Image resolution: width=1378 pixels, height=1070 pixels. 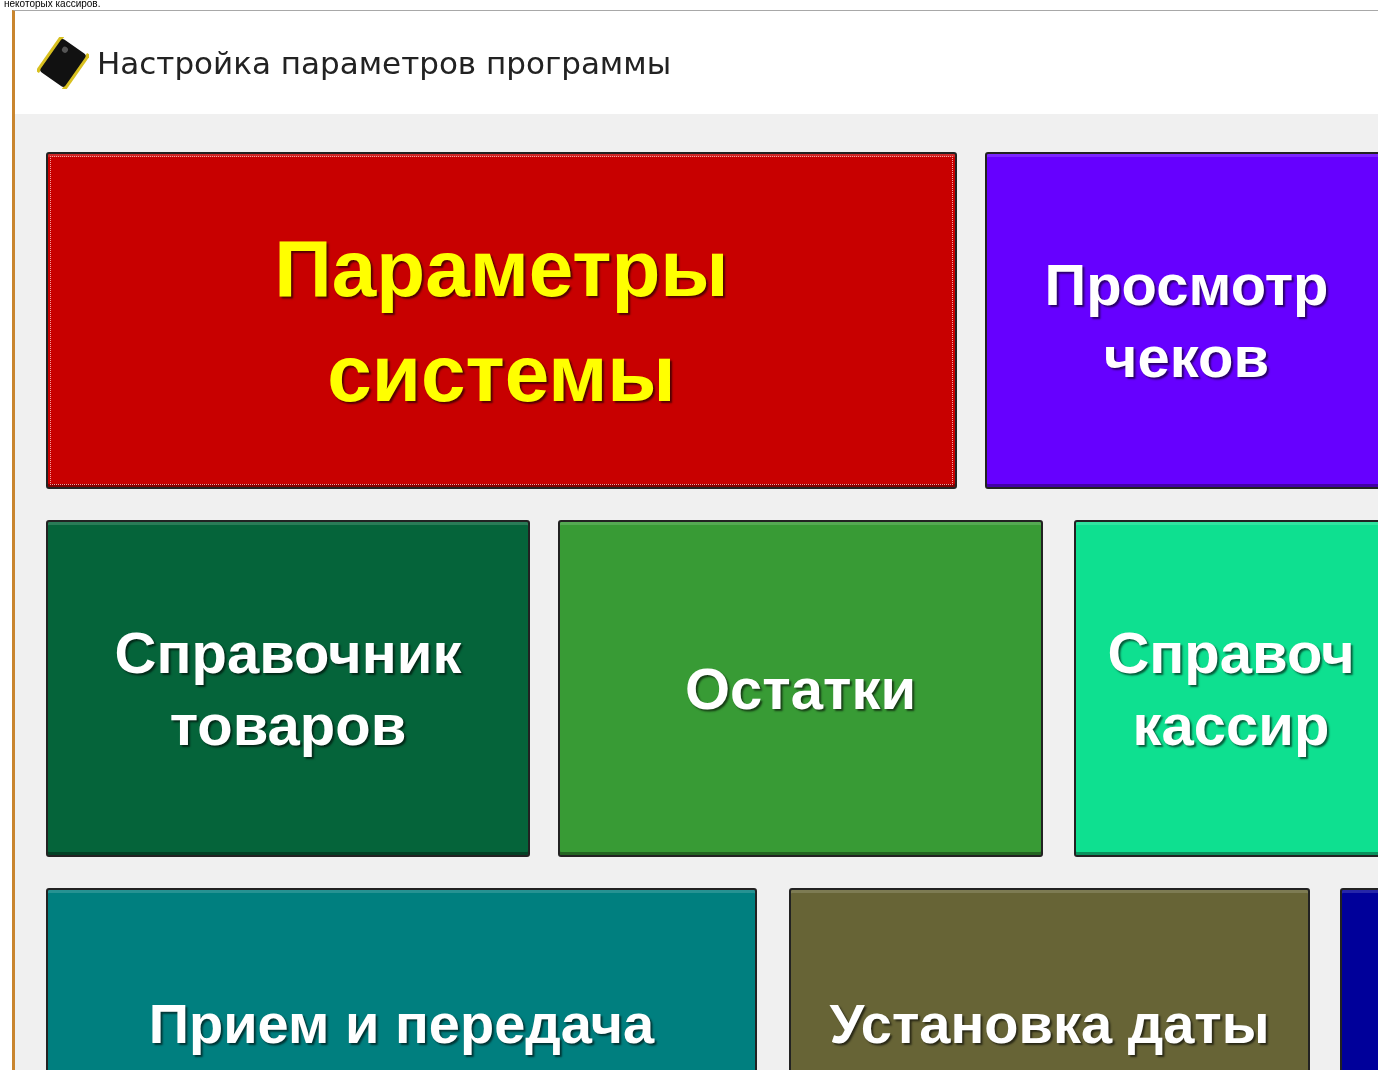 I want to click on cut-off-text: некоторых кассиров., so click(x=52, y=4).